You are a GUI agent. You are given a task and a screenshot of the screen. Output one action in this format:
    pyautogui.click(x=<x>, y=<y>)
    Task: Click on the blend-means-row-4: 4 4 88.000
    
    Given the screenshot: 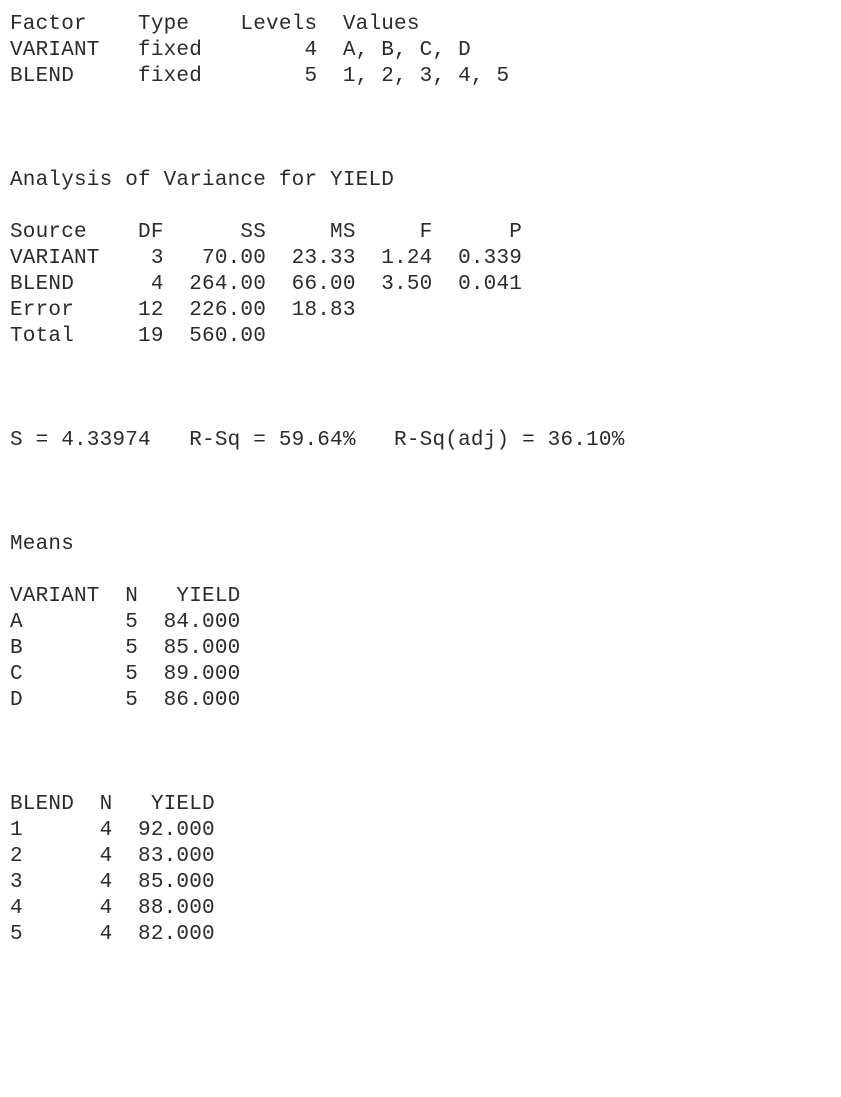 What is the action you would take?
    pyautogui.click(x=112, y=908)
    